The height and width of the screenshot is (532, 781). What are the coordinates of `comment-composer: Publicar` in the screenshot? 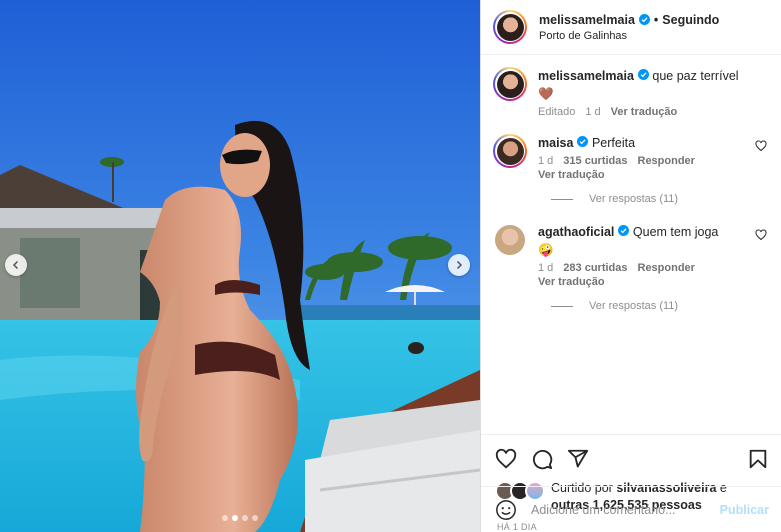 It's located at (631, 509).